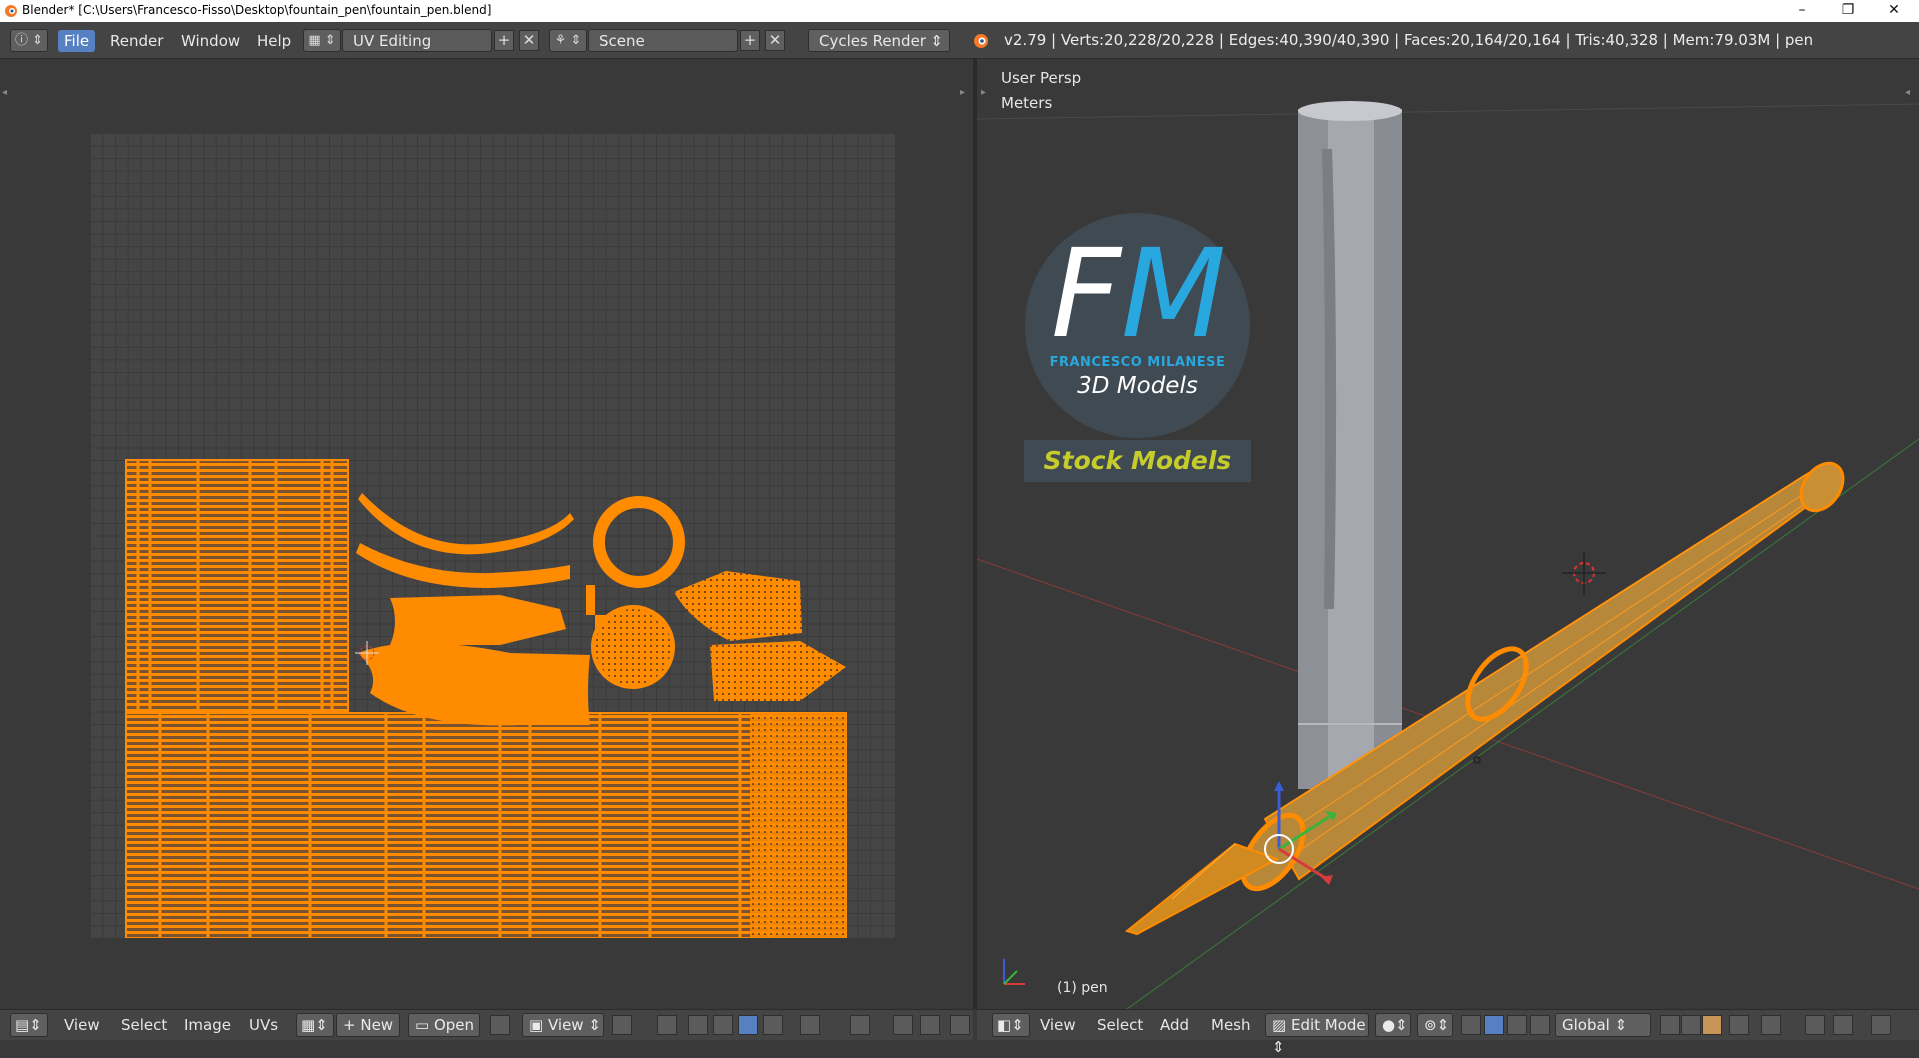 The width and height of the screenshot is (1919, 1058). Describe the element at coordinates (1231, 1025) in the screenshot. I see `3d-menu-mesh: Mesh` at that location.